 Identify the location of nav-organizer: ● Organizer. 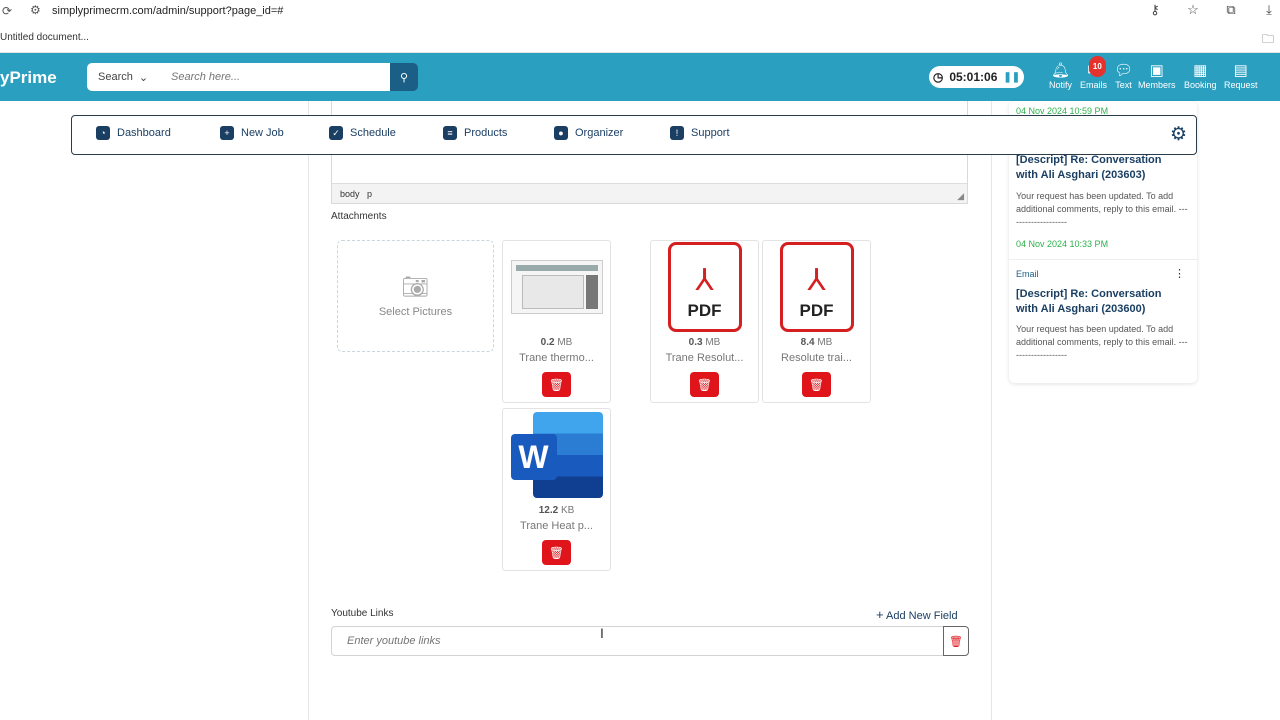
(588, 133).